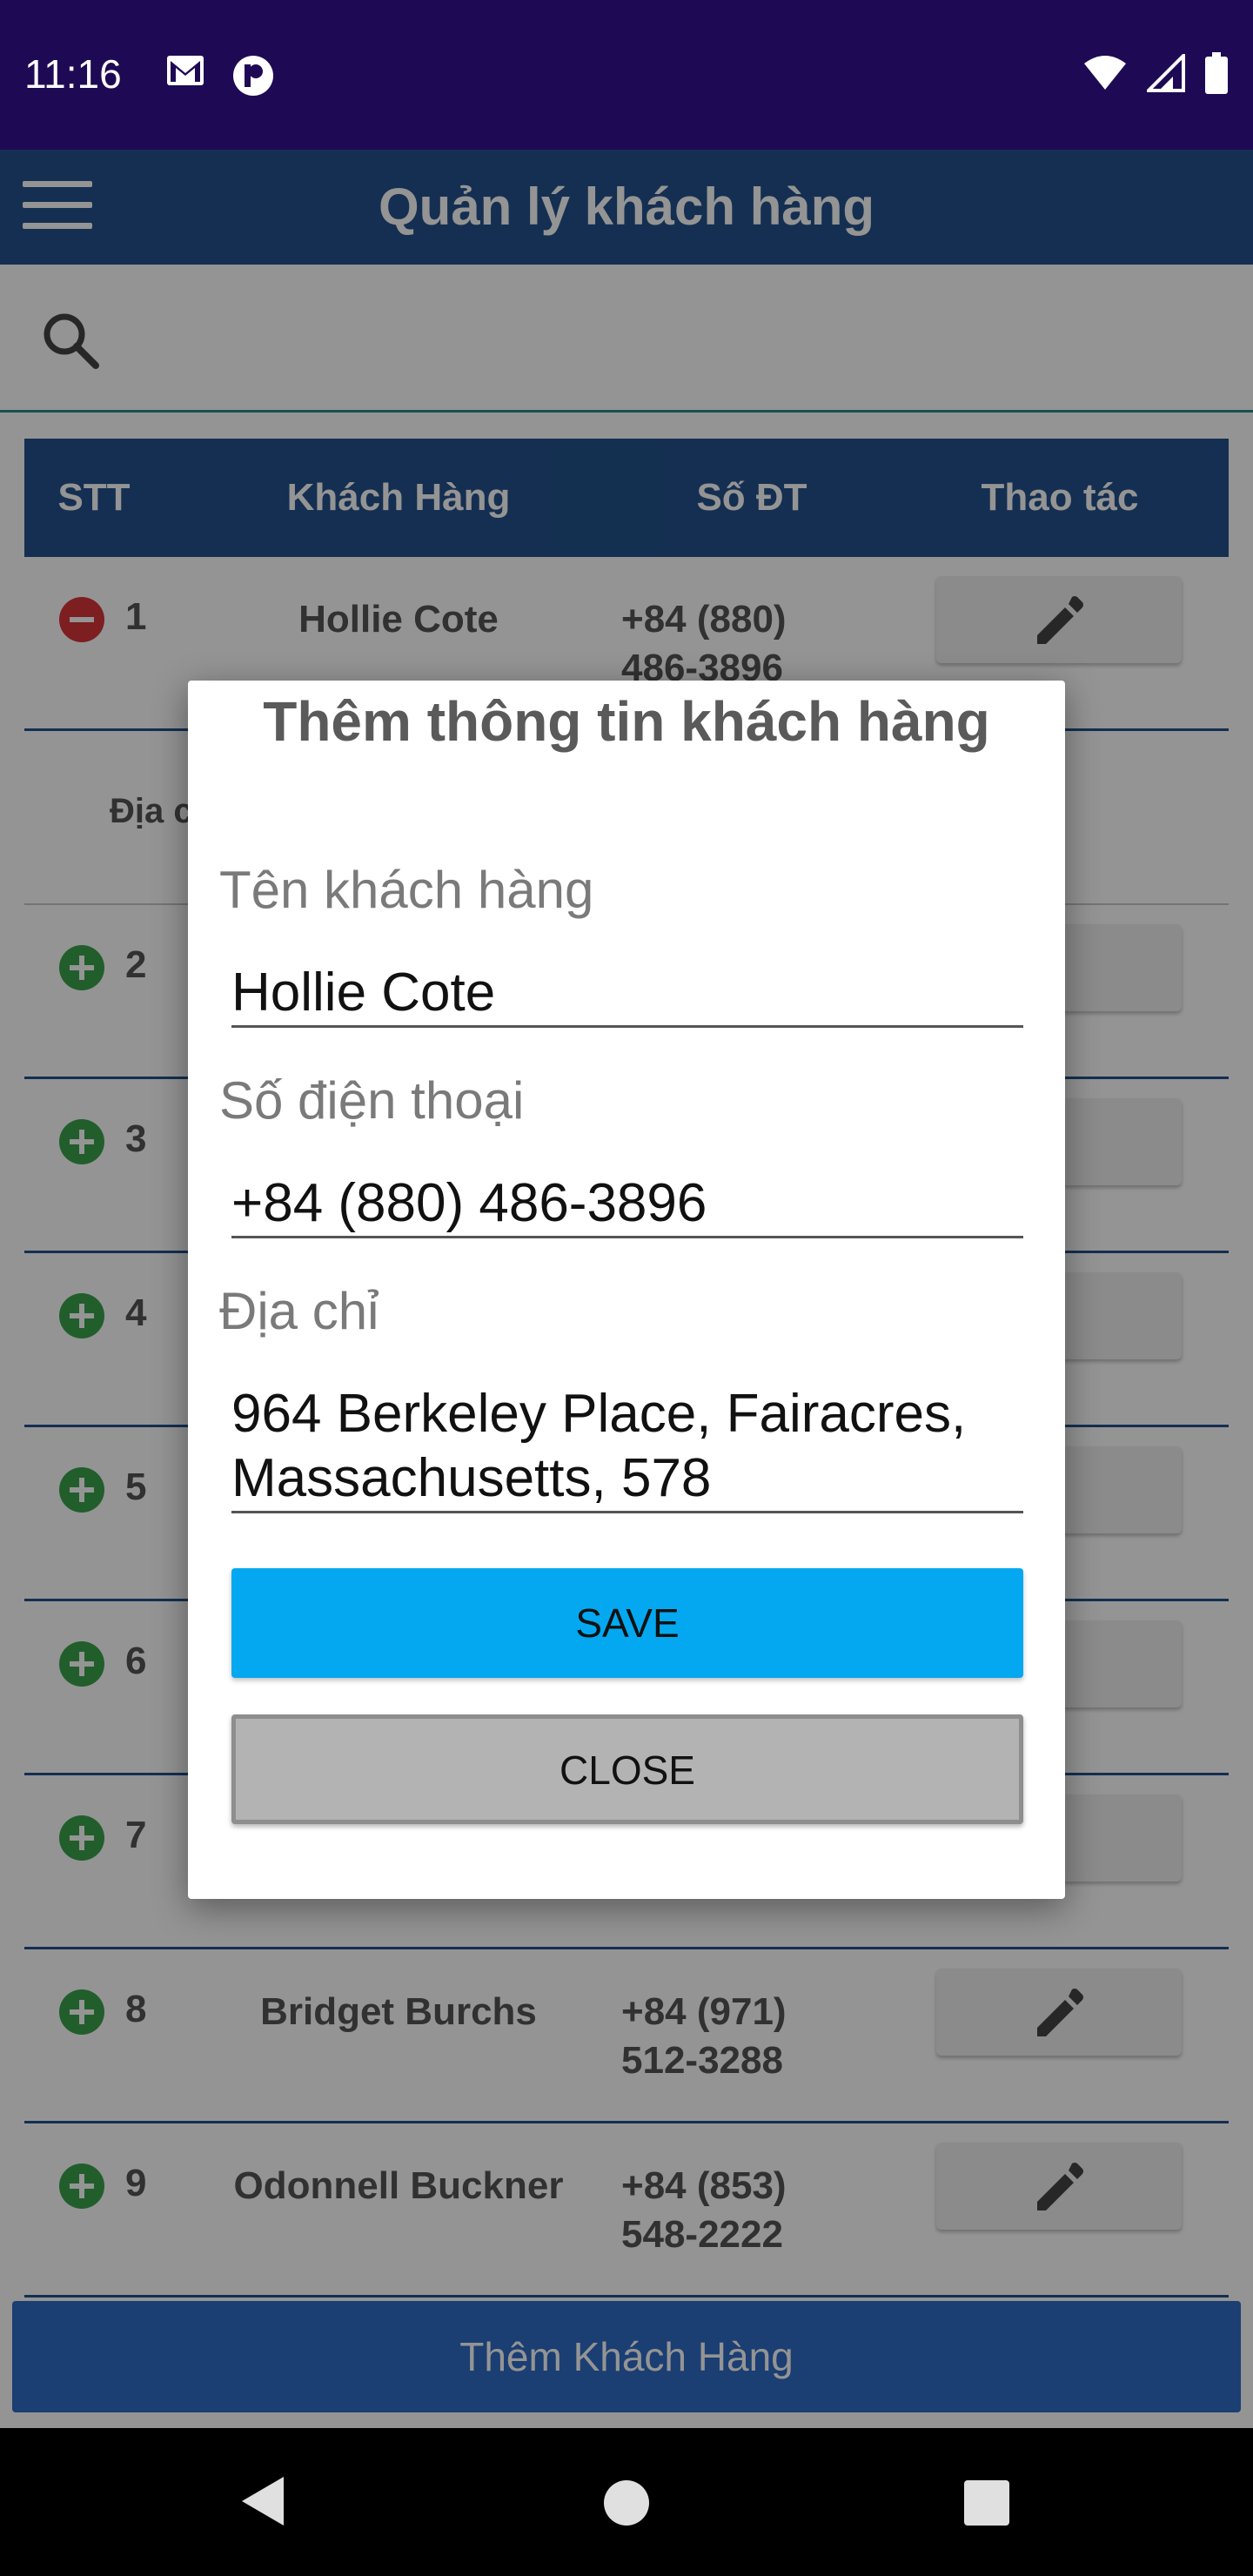 This screenshot has height=2576, width=1253. What do you see at coordinates (627, 994) in the screenshot?
I see `name-field: Hollie Cote` at bounding box center [627, 994].